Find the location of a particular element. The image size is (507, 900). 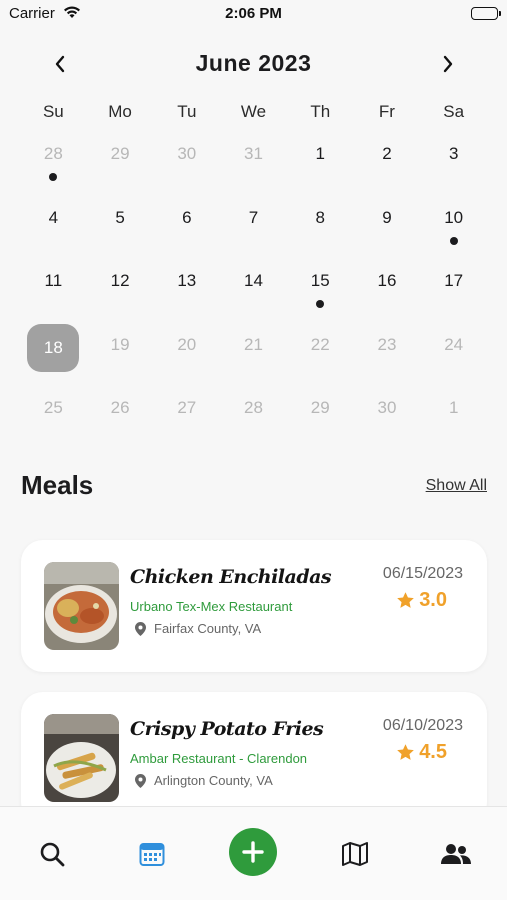

meal-rating: 4.5 is located at coordinates (421, 752).